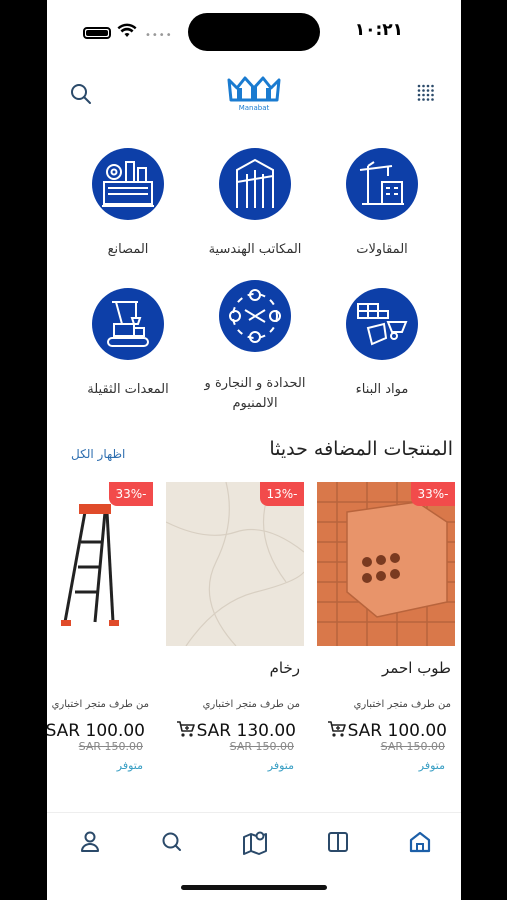  Describe the element at coordinates (426, 93) in the screenshot. I see `grid-menu-icon` at that location.